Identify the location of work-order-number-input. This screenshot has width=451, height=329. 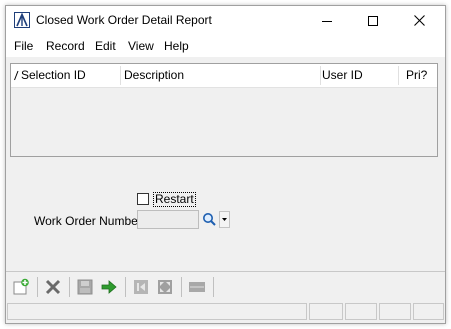
(168, 219).